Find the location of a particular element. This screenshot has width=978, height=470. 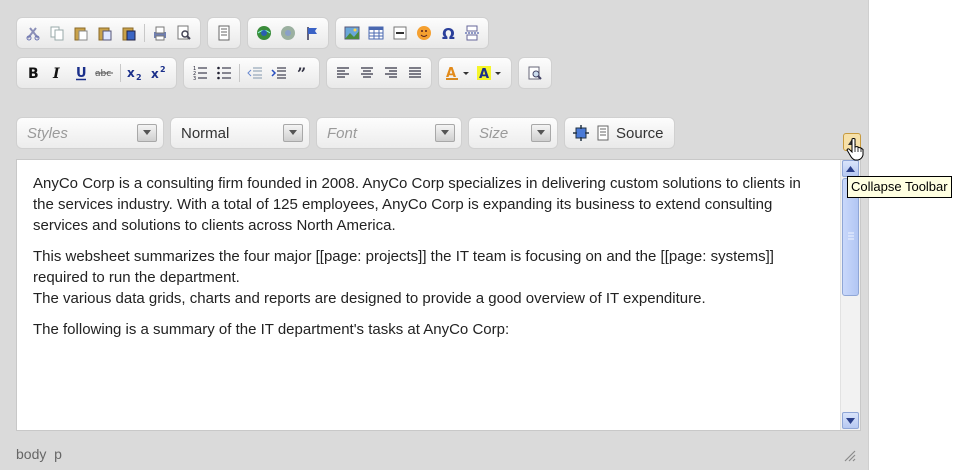

basic-style-group: B I U abc x2 x2 is located at coordinates (96, 73).